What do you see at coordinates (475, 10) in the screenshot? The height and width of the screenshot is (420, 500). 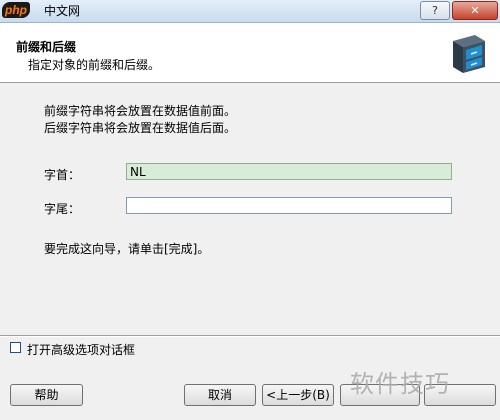 I see `close-button: ✕` at bounding box center [475, 10].